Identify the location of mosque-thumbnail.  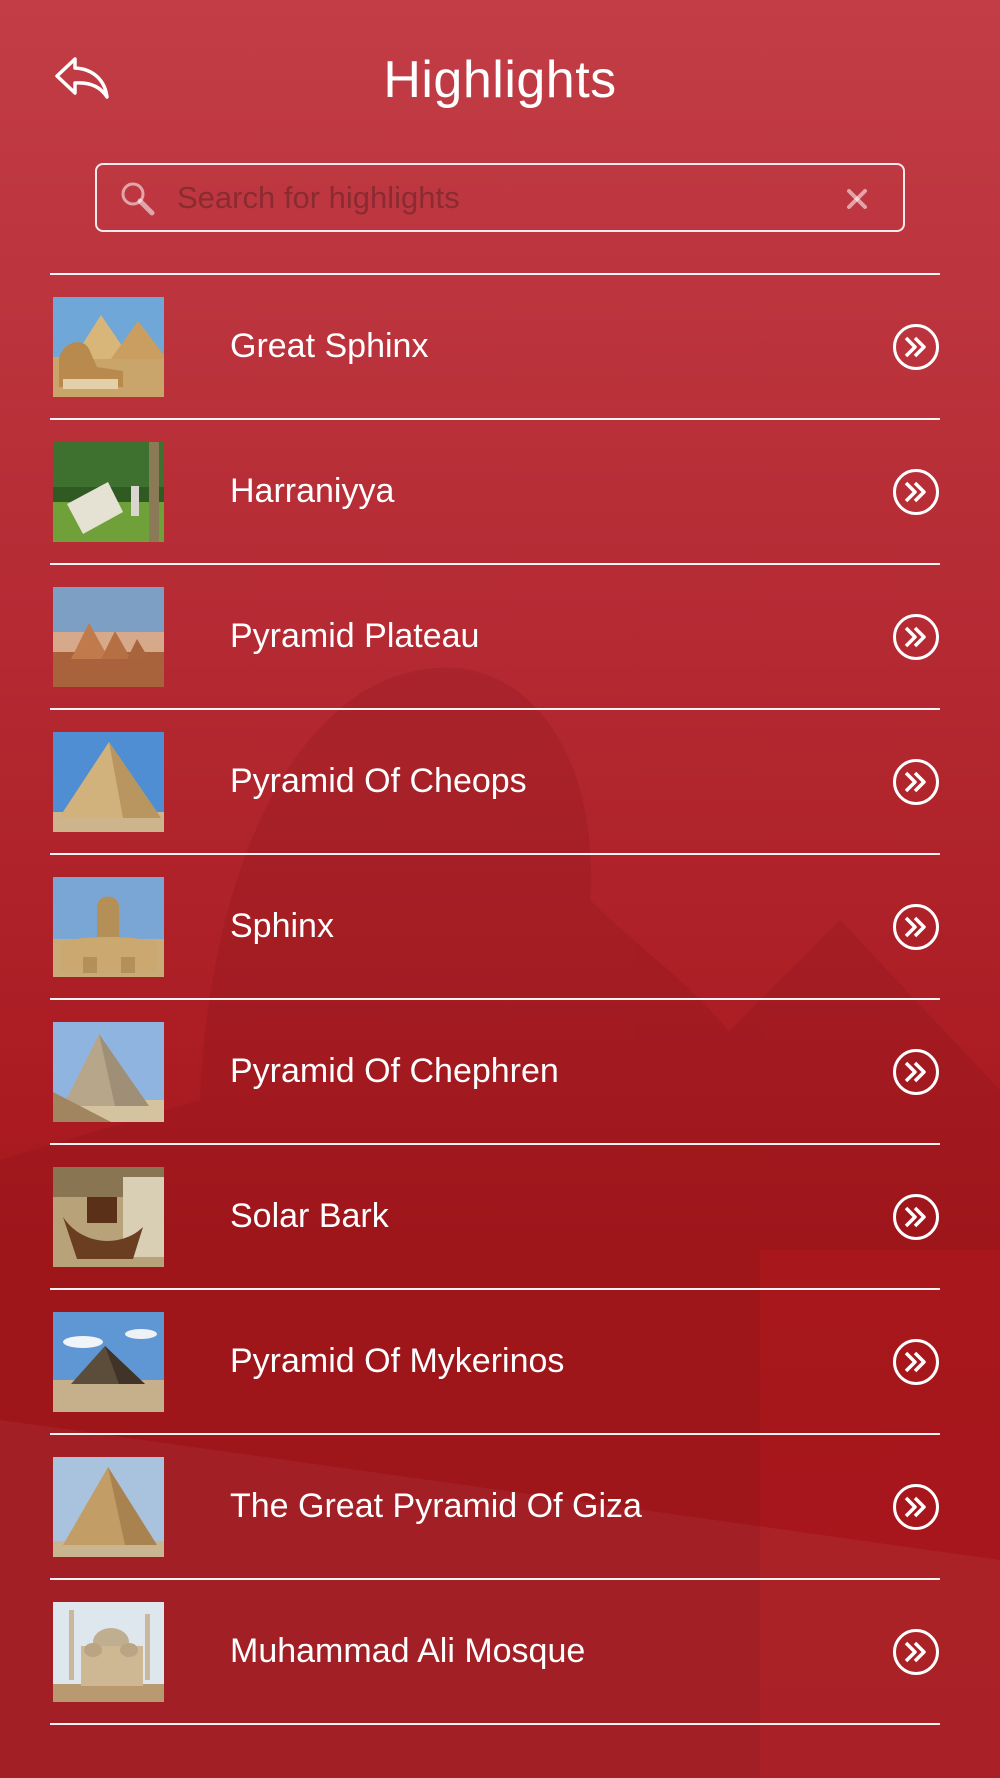
(108, 1652).